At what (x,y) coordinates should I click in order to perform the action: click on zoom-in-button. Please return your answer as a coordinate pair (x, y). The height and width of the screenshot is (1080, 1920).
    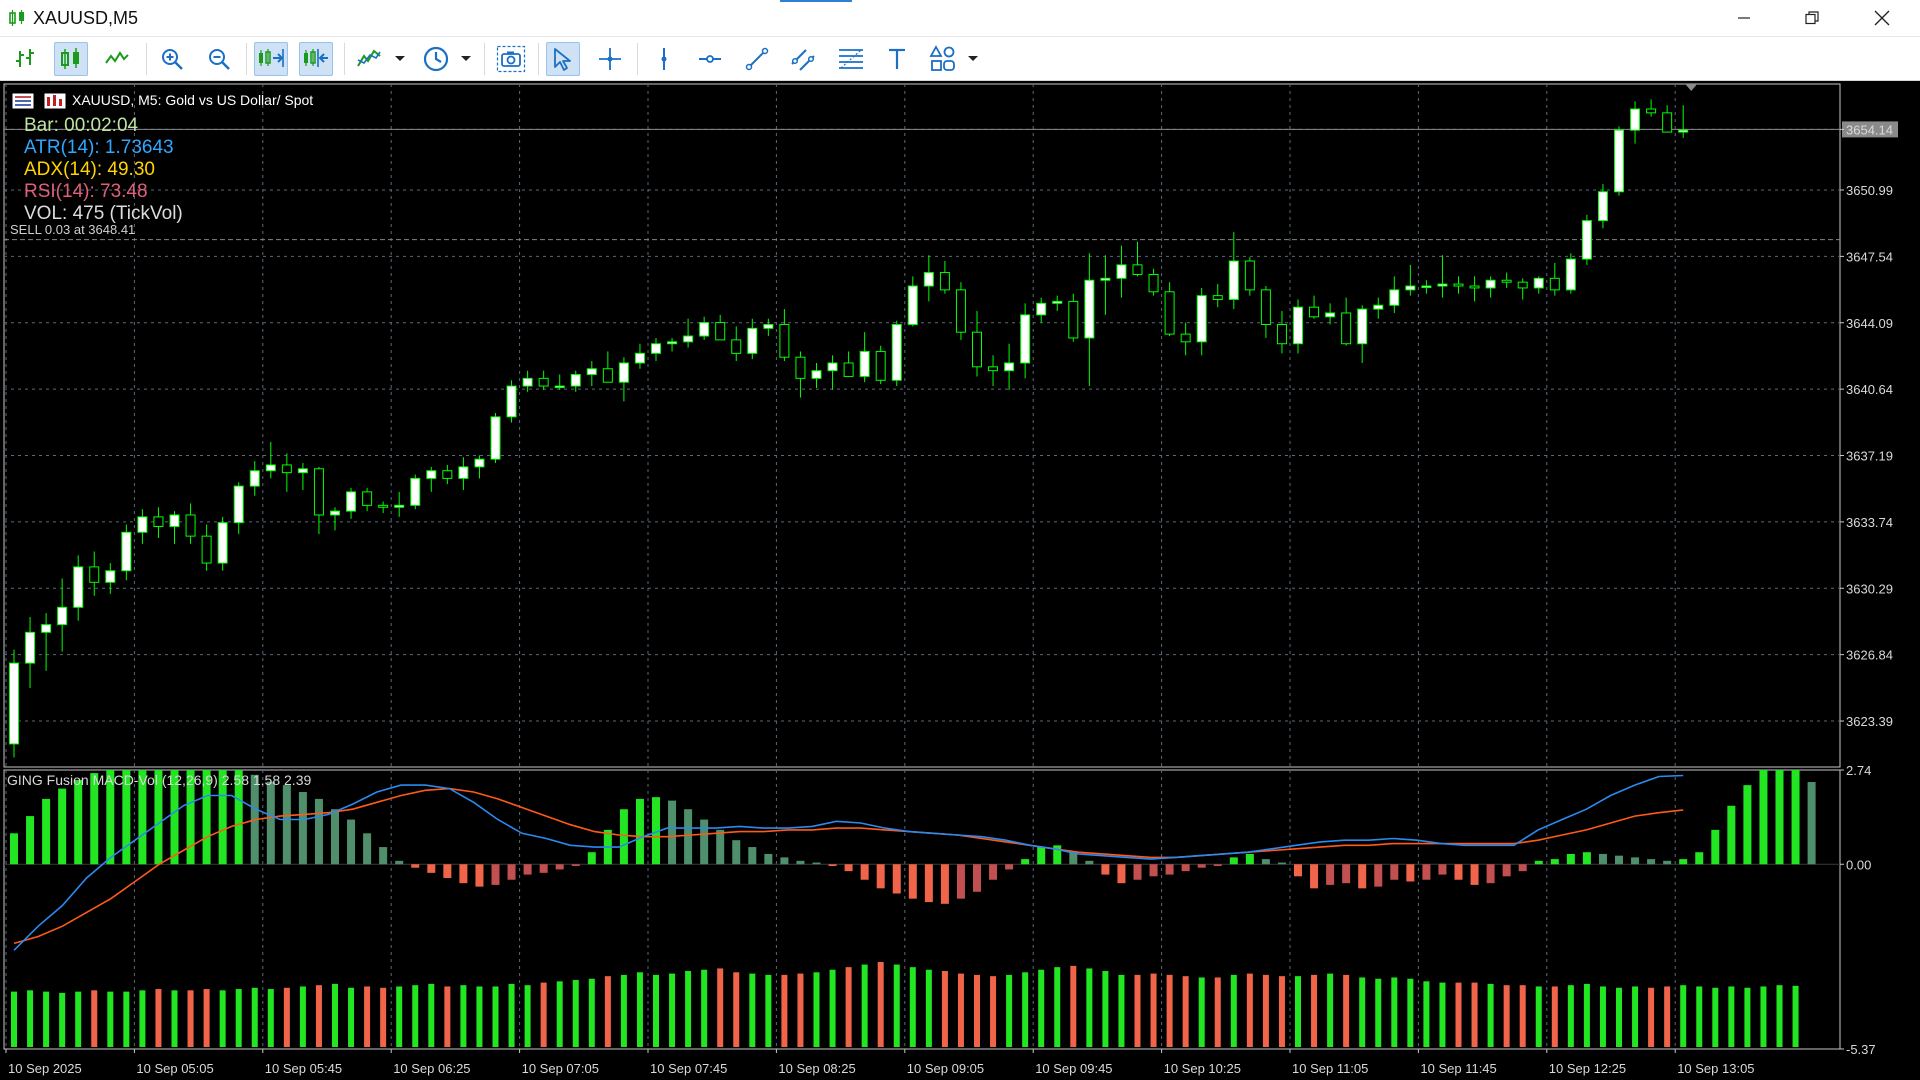
    Looking at the image, I should click on (172, 59).